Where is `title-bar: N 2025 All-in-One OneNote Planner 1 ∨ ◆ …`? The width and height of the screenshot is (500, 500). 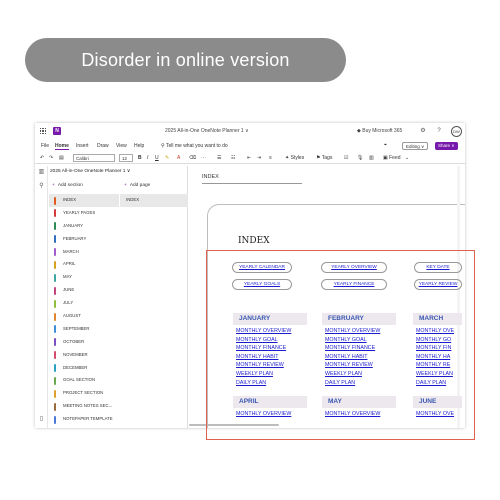 title-bar: N 2025 All-in-One OneNote Planner 1 ∨ ◆ … is located at coordinates (250, 131).